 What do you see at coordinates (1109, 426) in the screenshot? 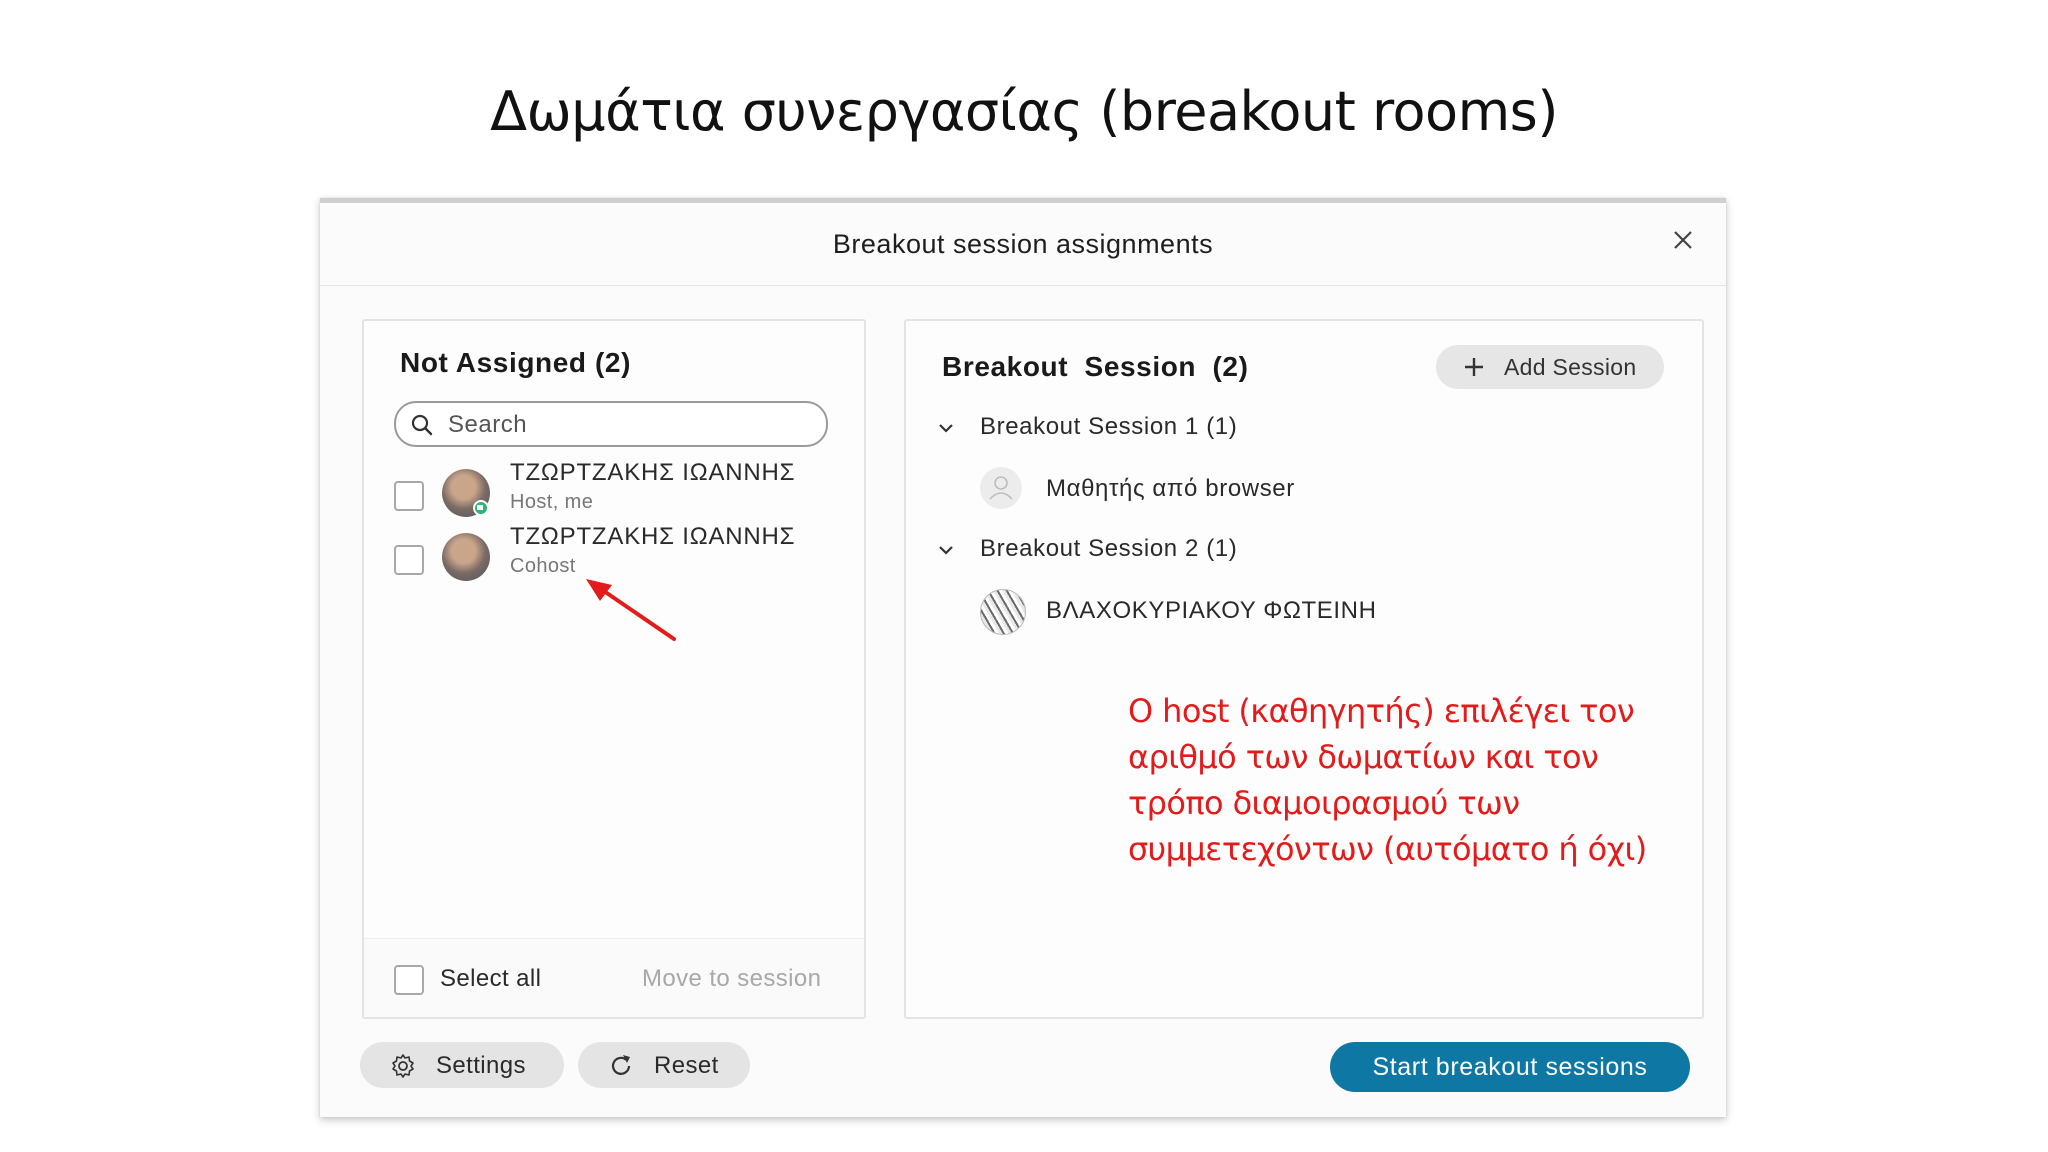
I see `session-label: Breakout Session 1 (1)` at bounding box center [1109, 426].